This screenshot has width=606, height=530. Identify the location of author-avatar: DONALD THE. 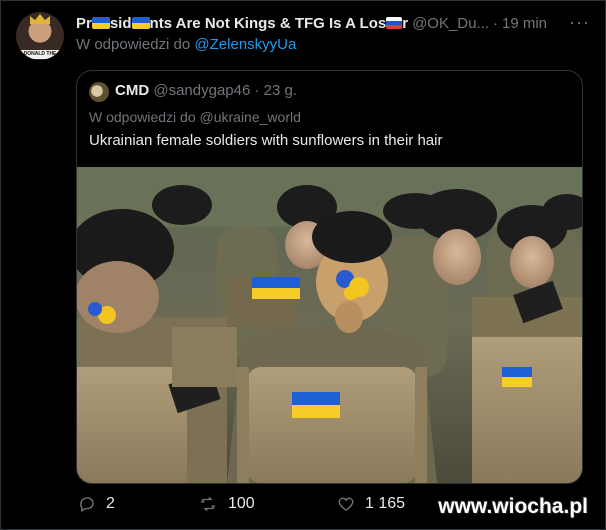
(40, 36).